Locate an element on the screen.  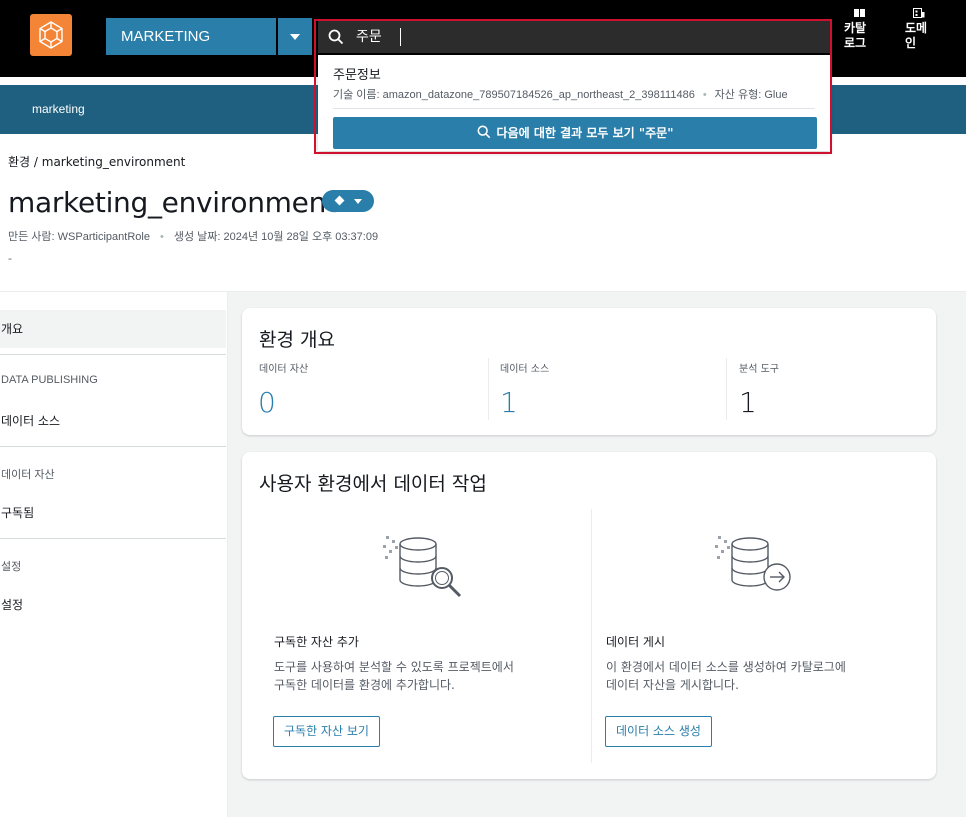
sidebar-item-subscribed: 구독됨 is located at coordinates (113, 512).